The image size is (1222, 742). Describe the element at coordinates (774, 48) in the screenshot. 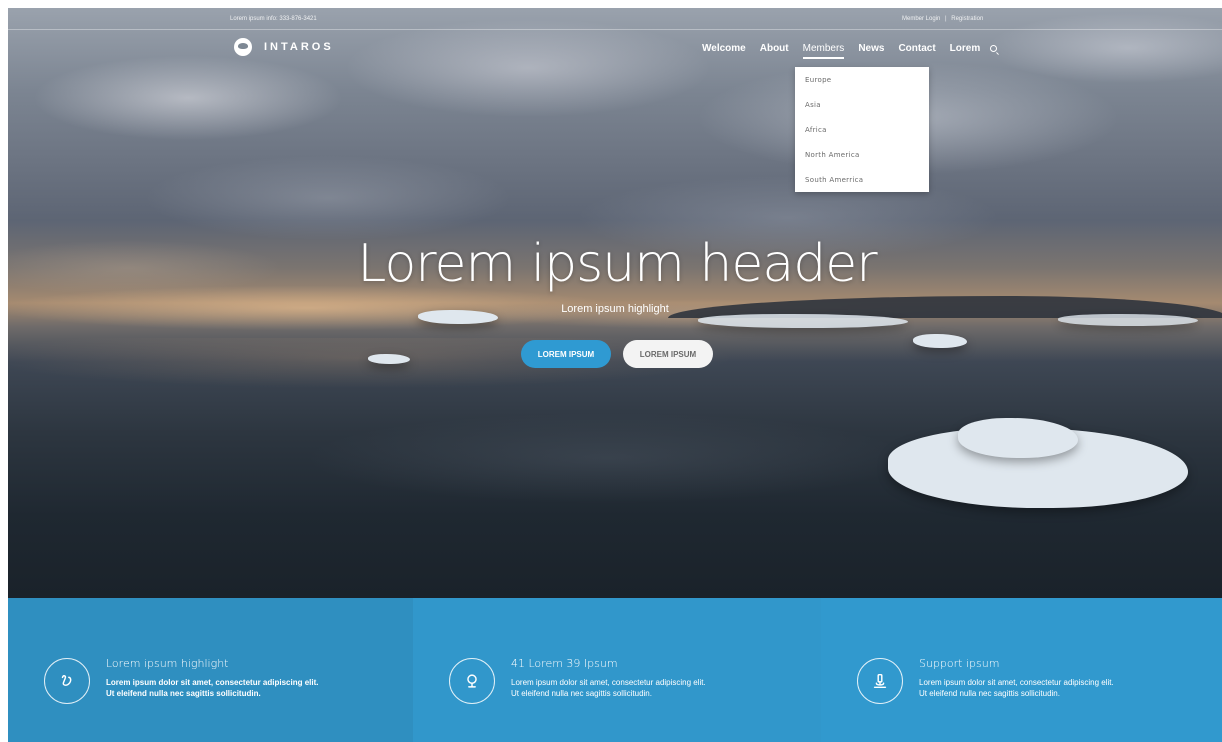

I see `nav-item-about: About` at that location.